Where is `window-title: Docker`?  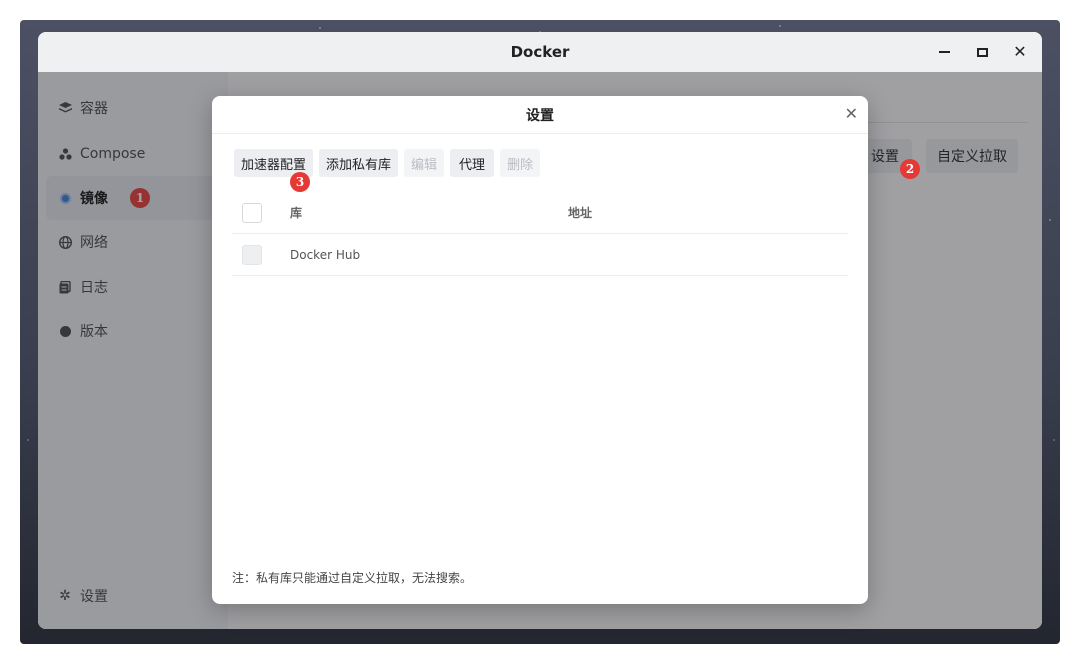 window-title: Docker is located at coordinates (540, 52).